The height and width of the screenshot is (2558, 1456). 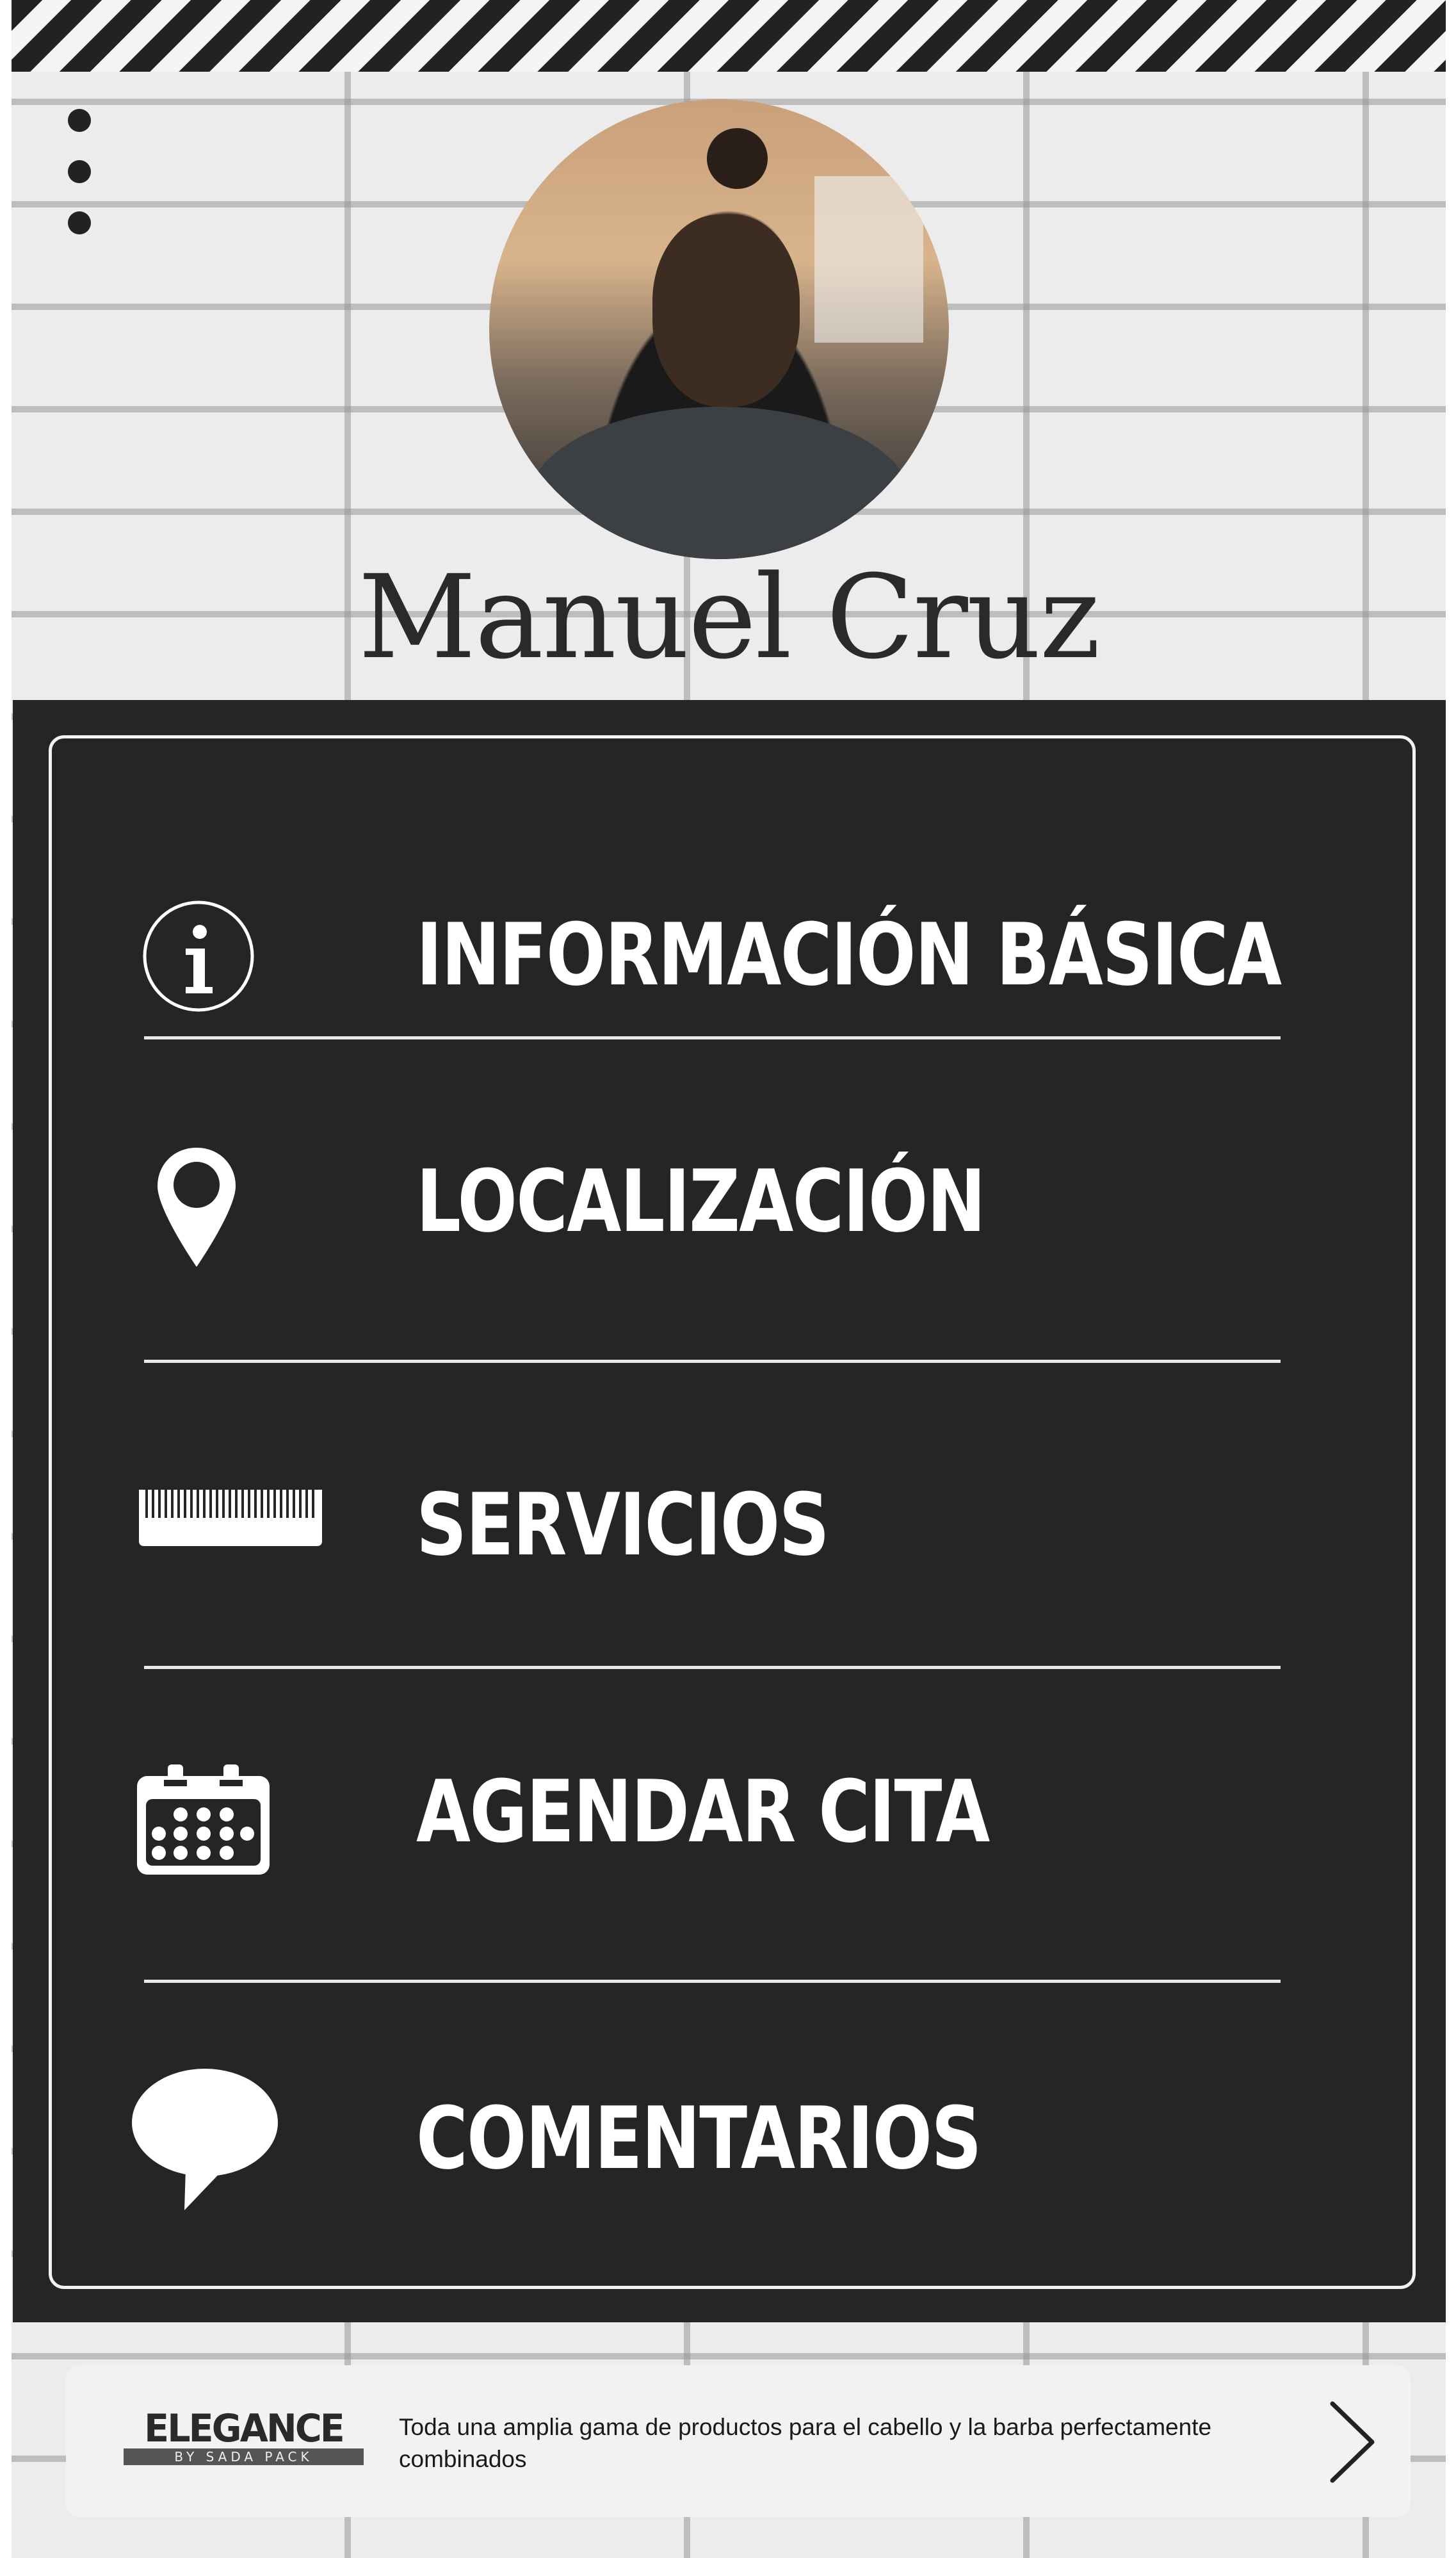 What do you see at coordinates (1353, 2442) in the screenshot?
I see `chevron-right-icon` at bounding box center [1353, 2442].